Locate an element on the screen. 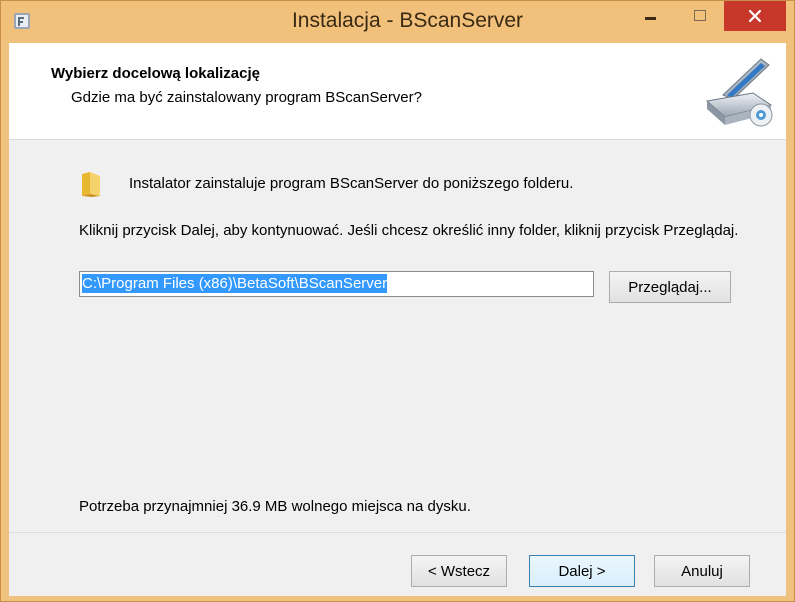 The width and height of the screenshot is (795, 602). title-bar: Instalacja - BScanServer is located at coordinates (397, 22).